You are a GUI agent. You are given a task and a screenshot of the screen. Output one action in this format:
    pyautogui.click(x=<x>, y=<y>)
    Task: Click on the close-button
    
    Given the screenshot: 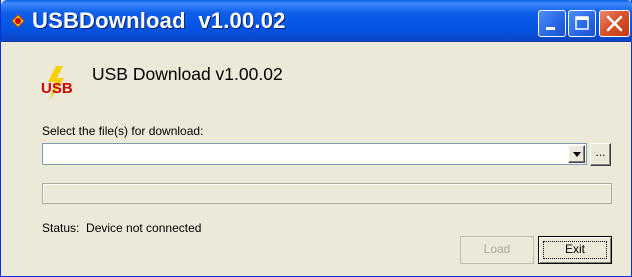 What is the action you would take?
    pyautogui.click(x=614, y=23)
    